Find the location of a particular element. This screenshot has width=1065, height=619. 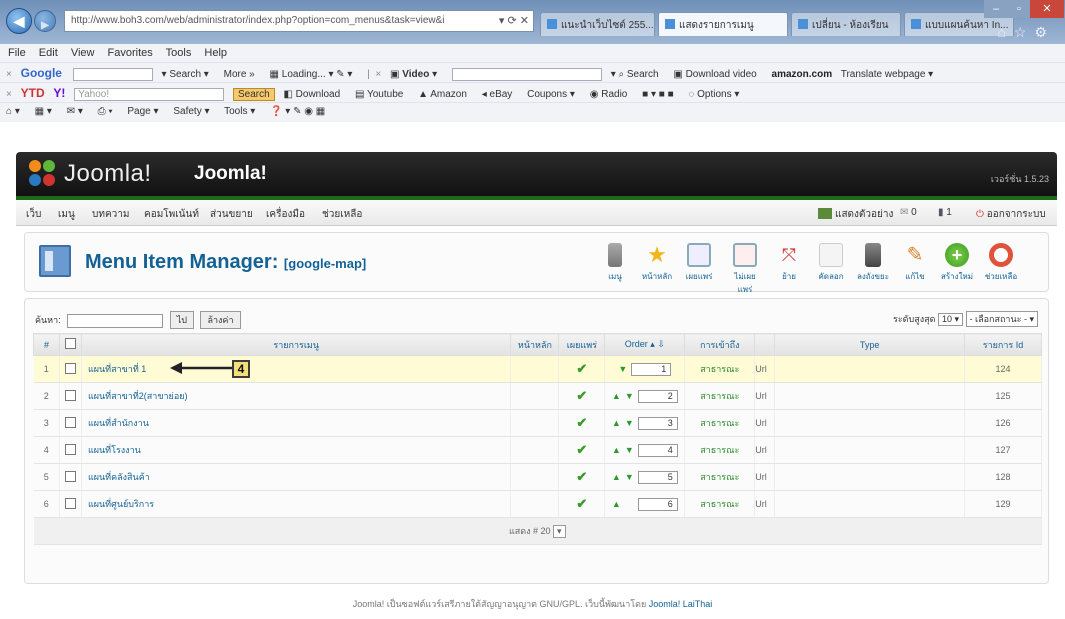

col-order: Order ▴ ⇩ is located at coordinates (645, 344).